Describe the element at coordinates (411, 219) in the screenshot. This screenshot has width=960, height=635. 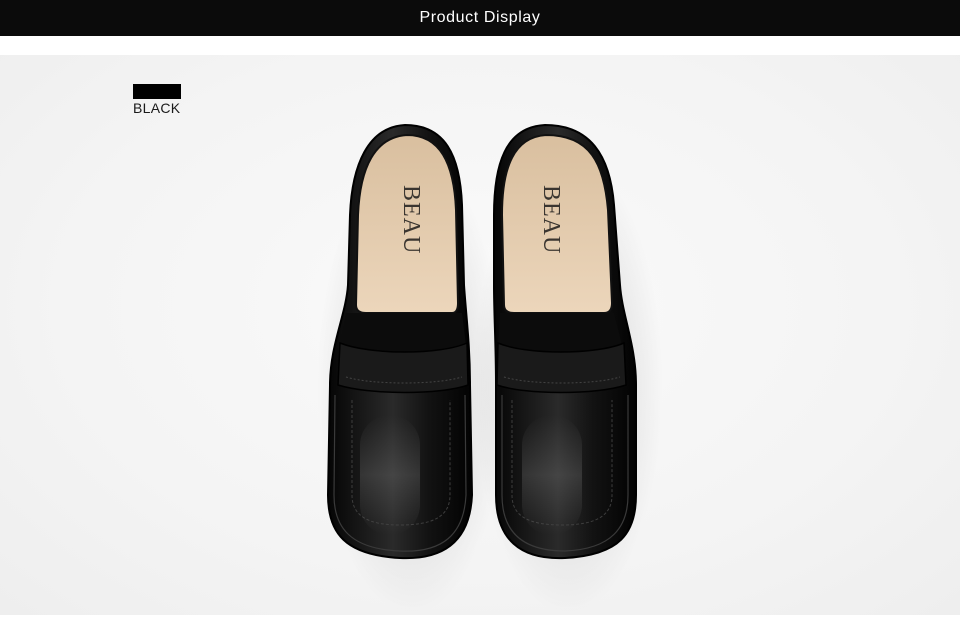
I see `insole-brand-left: BEAU` at that location.